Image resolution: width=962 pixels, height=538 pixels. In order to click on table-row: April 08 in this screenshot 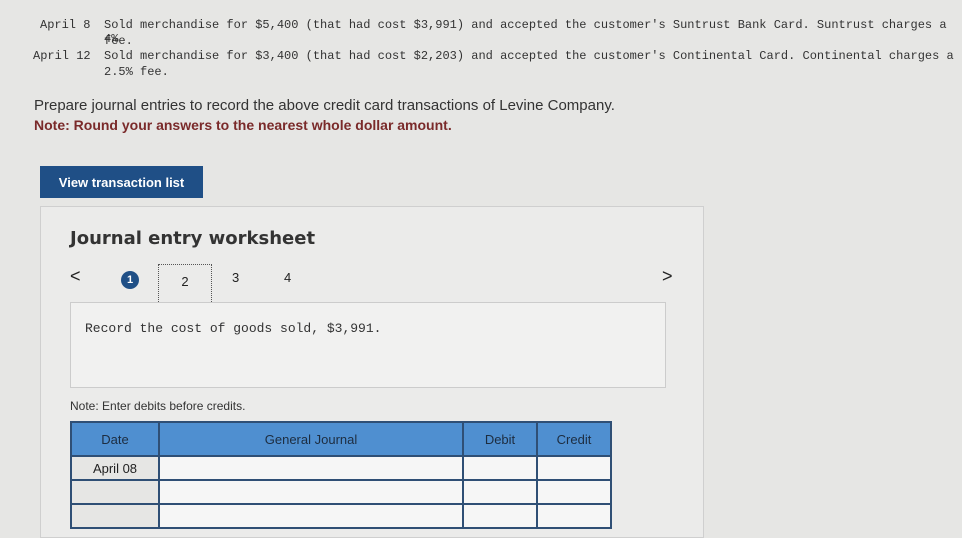, I will do `click(341, 468)`.